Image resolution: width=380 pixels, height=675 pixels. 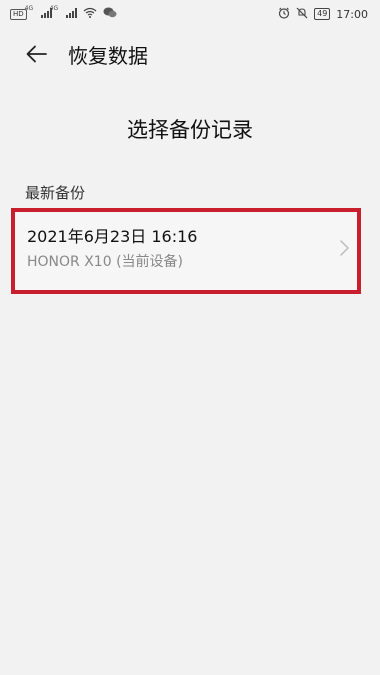 What do you see at coordinates (190, 130) in the screenshot?
I see `section-title: 选择备份记录` at bounding box center [190, 130].